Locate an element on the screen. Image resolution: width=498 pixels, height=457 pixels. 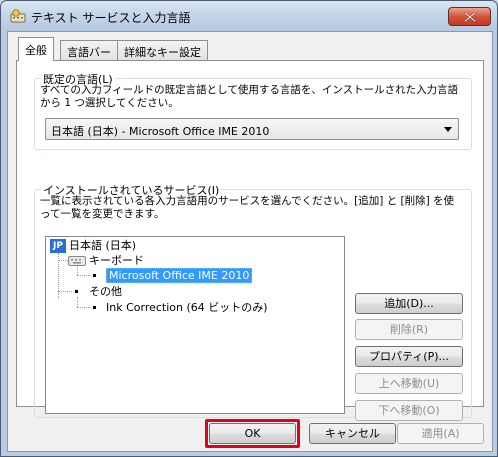
move-up-button: 上へ移動(U) is located at coordinates (409, 383).